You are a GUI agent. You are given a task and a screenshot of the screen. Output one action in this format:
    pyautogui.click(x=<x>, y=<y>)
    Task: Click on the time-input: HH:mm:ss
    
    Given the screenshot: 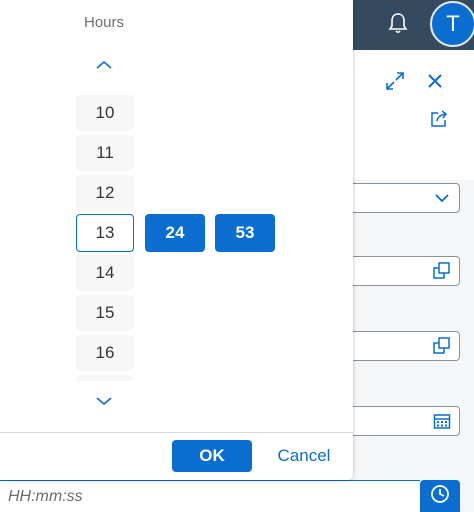 What is the action you would take?
    pyautogui.click(x=210, y=496)
    